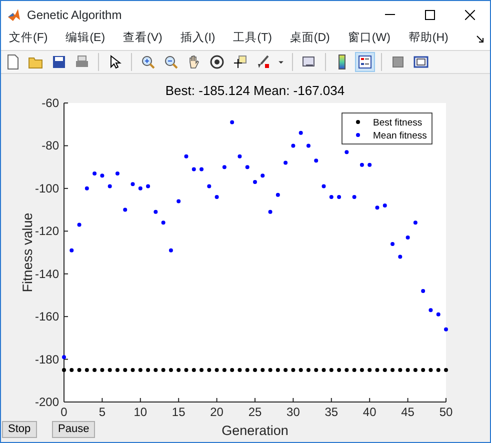 The width and height of the screenshot is (491, 443). What do you see at coordinates (88, 39) in the screenshot?
I see `menu-item: 编辑(E)` at bounding box center [88, 39].